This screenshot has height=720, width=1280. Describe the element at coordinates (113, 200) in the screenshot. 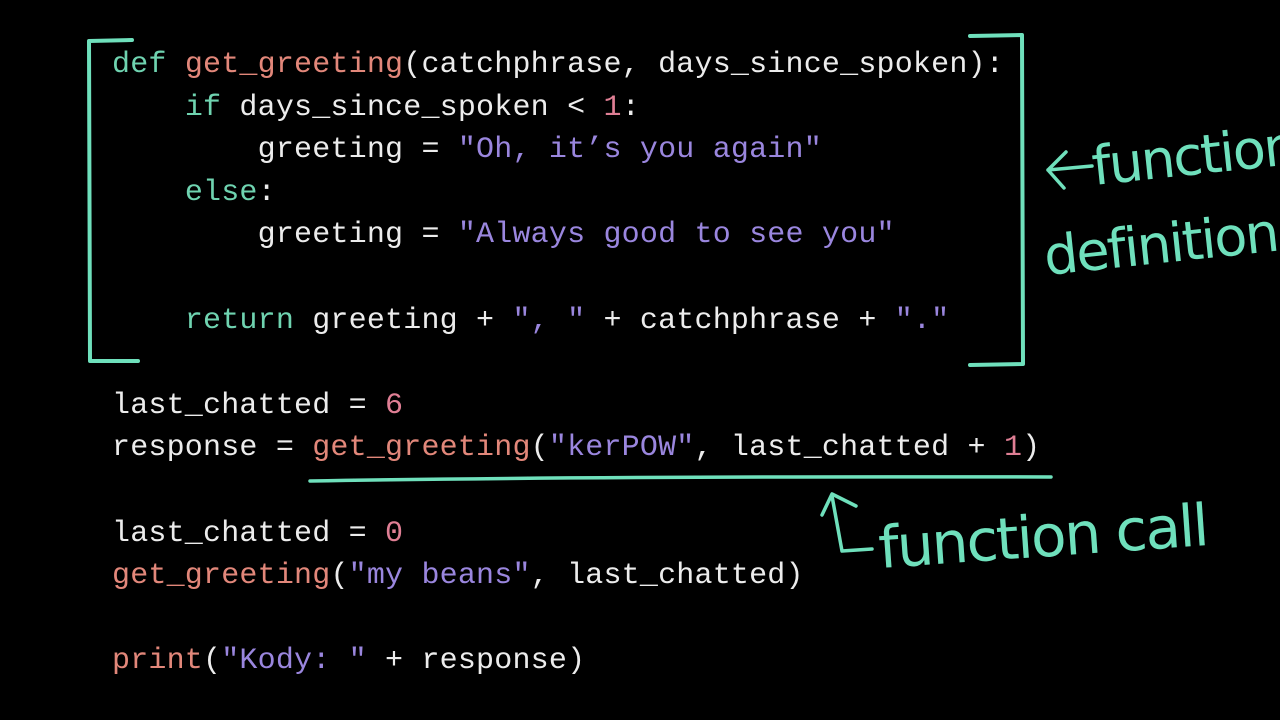

I see `definition-bracket-left` at that location.